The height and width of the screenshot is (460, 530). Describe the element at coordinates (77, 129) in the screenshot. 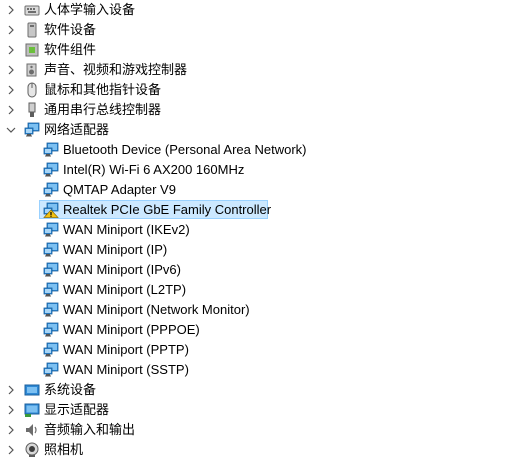

I see `category-label: 网络适配器` at that location.